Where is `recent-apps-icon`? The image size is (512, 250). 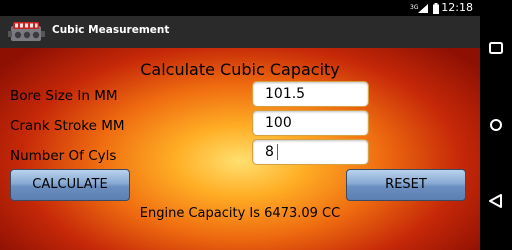 recent-apps-icon is located at coordinates (496, 48).